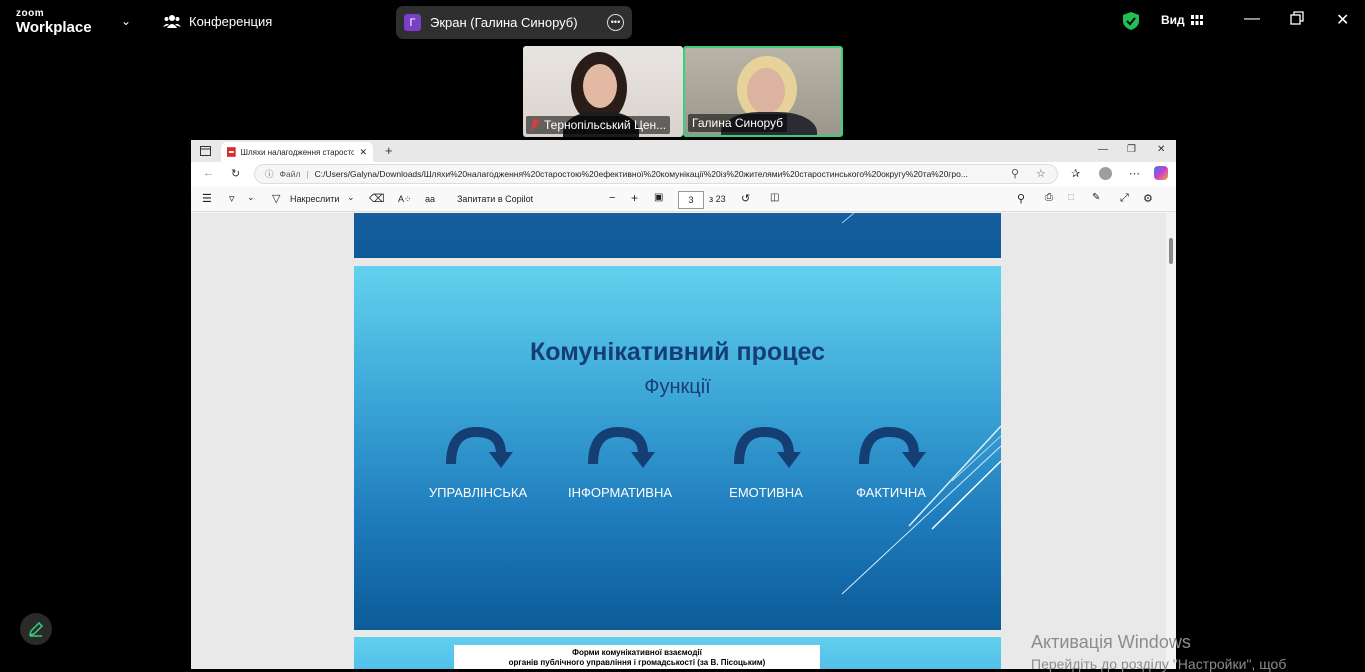 The width and height of the screenshot is (1365, 672). I want to click on function-item: УПРАВЛІНСЬКА, so click(478, 463).